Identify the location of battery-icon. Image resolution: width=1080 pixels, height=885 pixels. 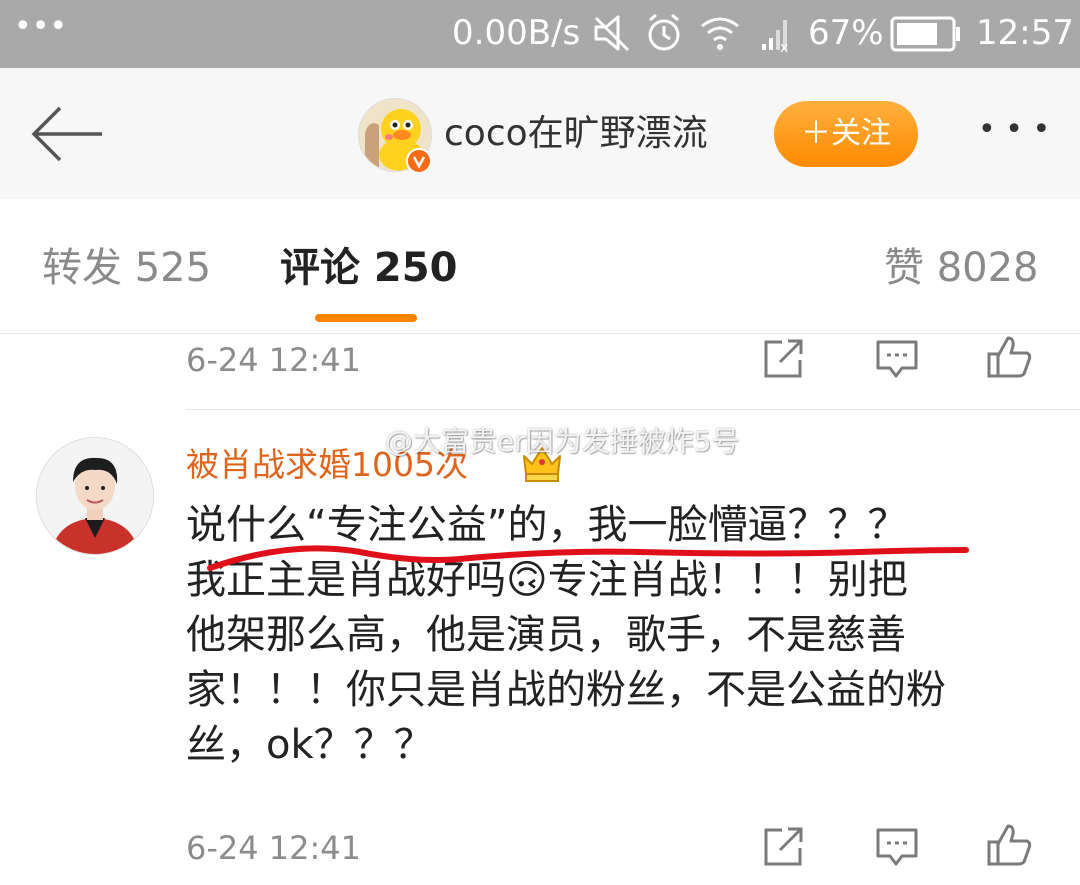
(925, 34).